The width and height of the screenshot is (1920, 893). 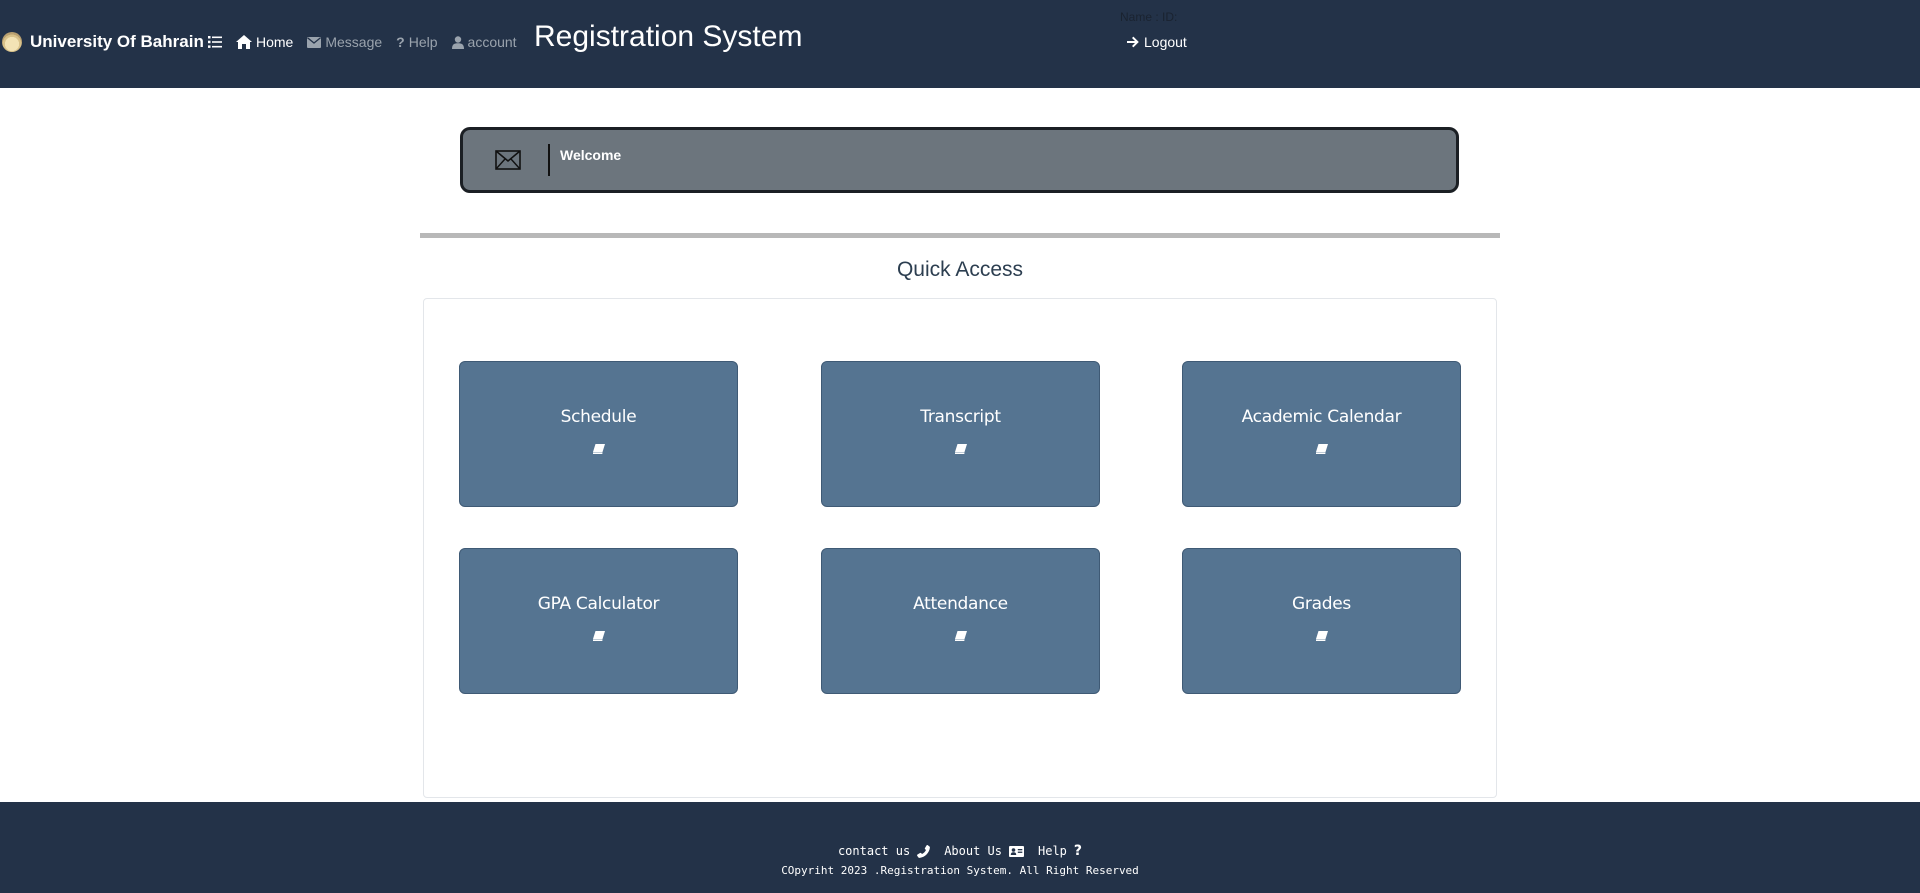 I want to click on nav-message: Message, so click(x=344, y=42).